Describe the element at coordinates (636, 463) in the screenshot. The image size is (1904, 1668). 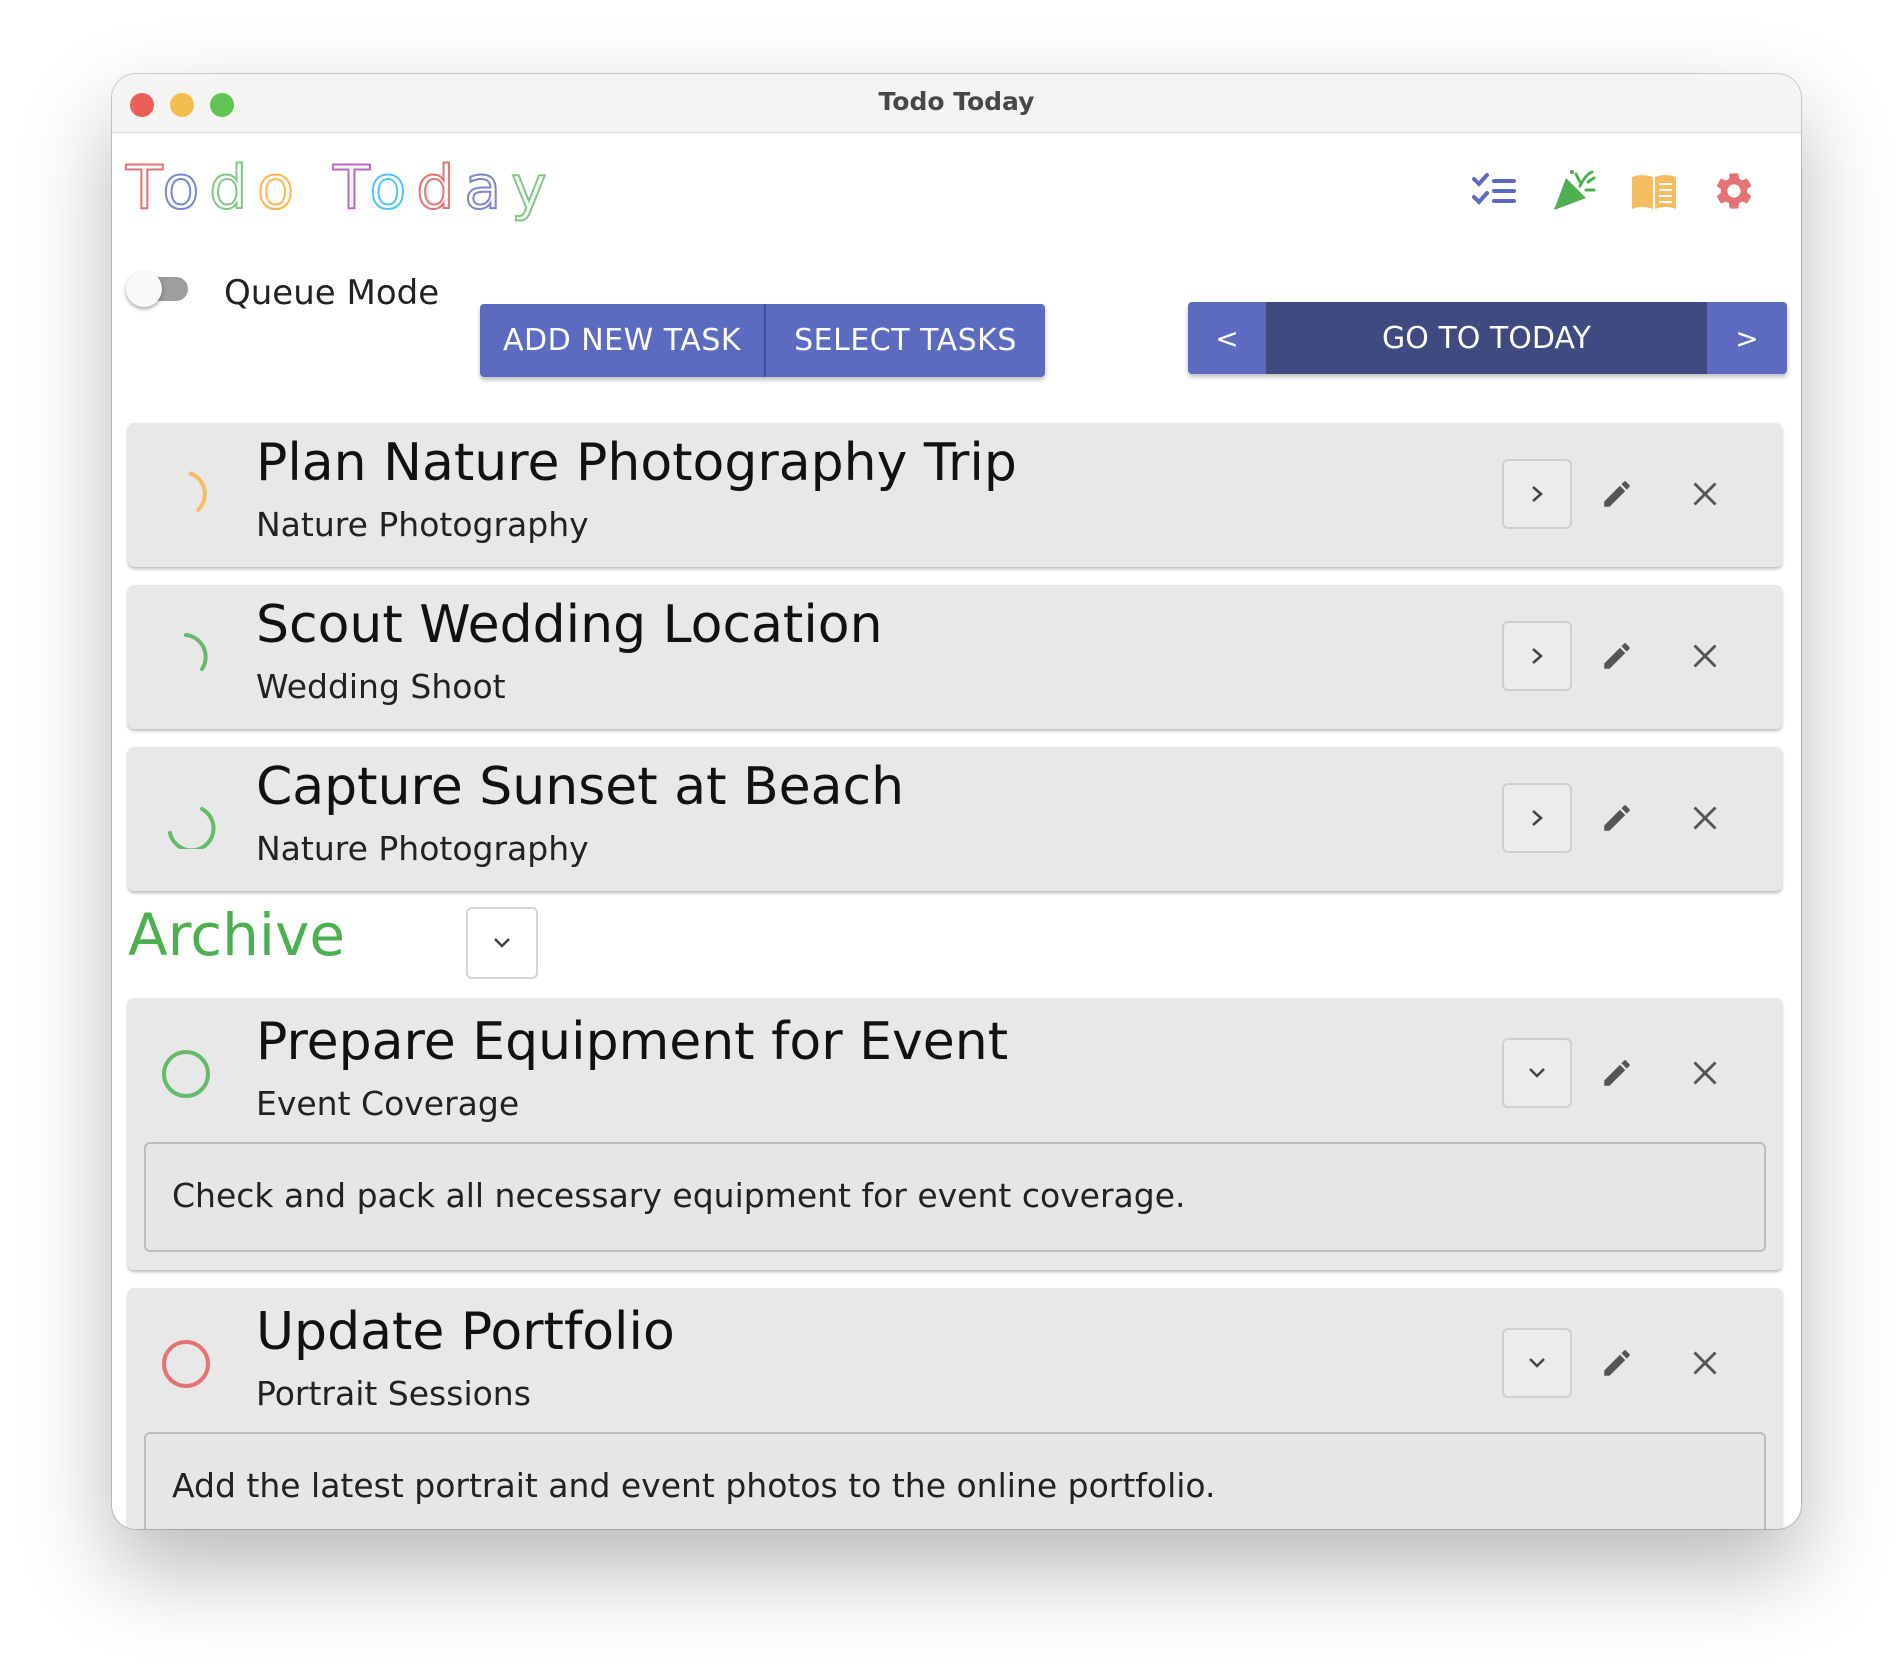
I see `task-title: Plan Nature Photography Trip` at that location.